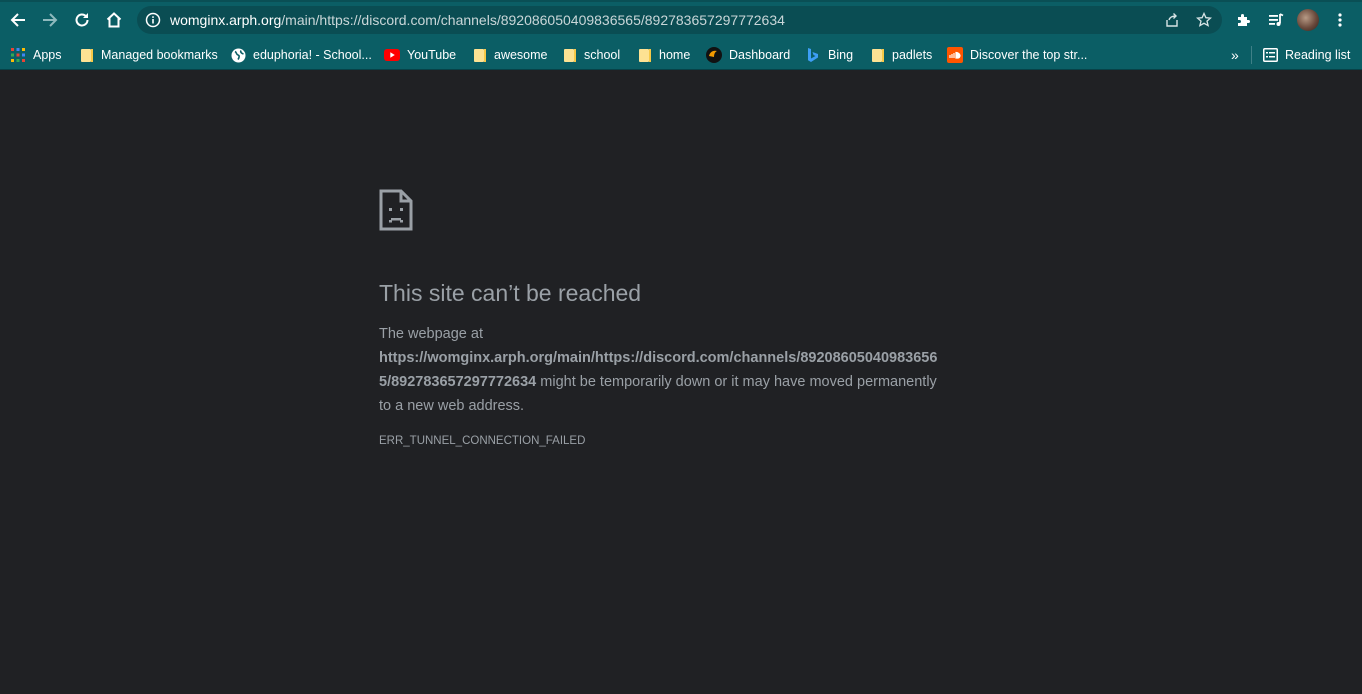  What do you see at coordinates (714, 55) in the screenshot?
I see `dashboard-icon` at bounding box center [714, 55].